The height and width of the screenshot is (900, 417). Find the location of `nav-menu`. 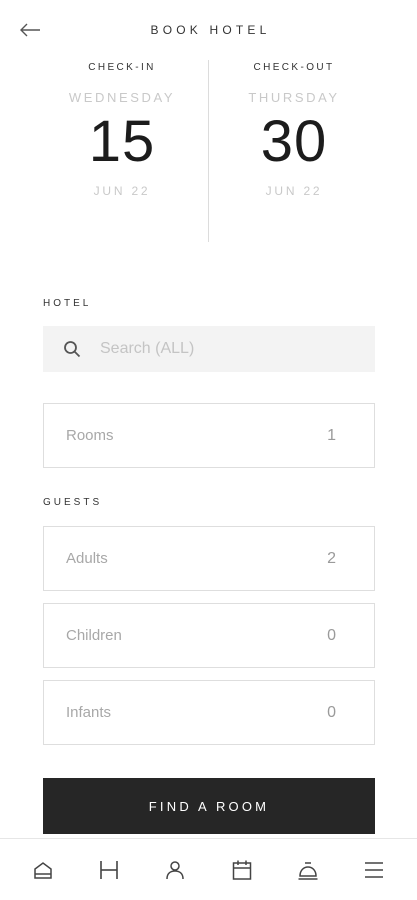

nav-menu is located at coordinates (374, 870).